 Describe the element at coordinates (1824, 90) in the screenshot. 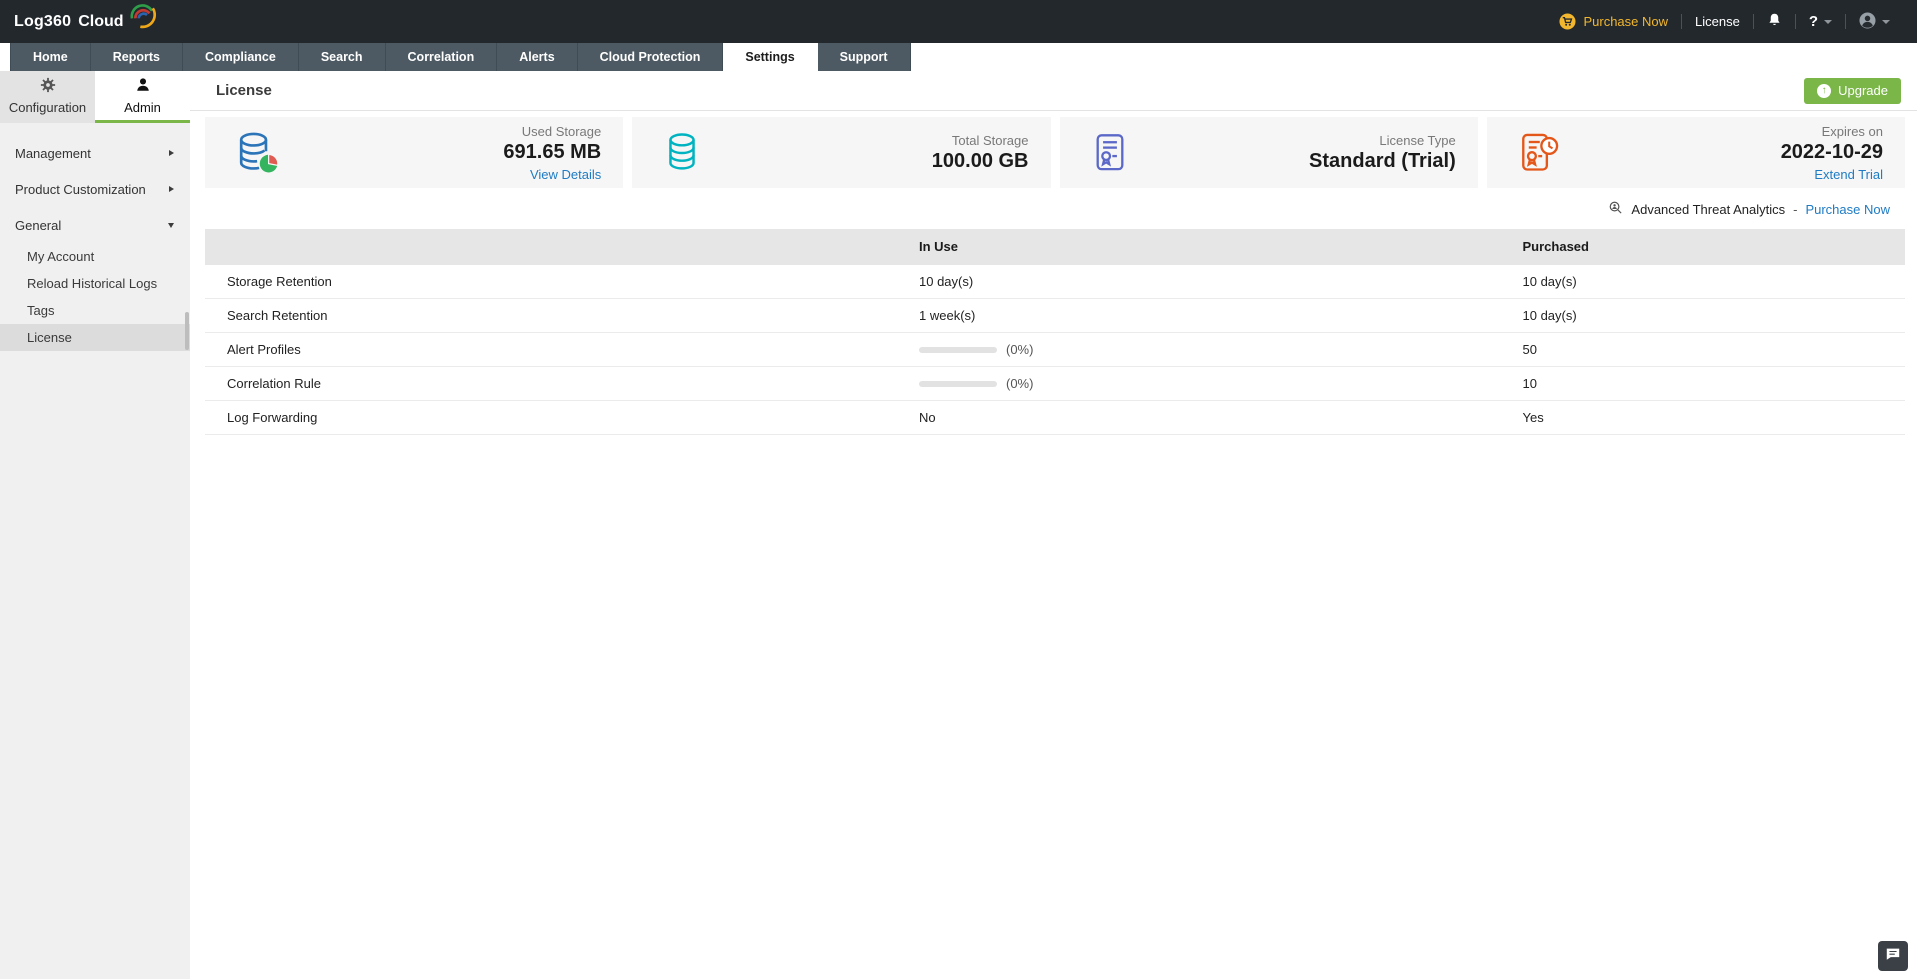

I see `upgrade-arrow-icon: ↑` at that location.